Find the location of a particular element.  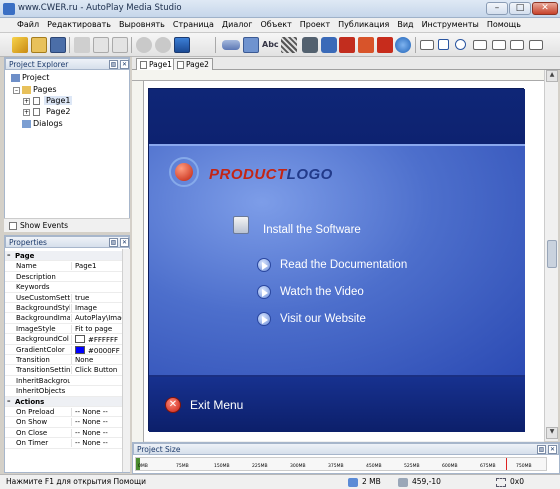

install-software-link: Install the Software is located at coordinates (312, 230).